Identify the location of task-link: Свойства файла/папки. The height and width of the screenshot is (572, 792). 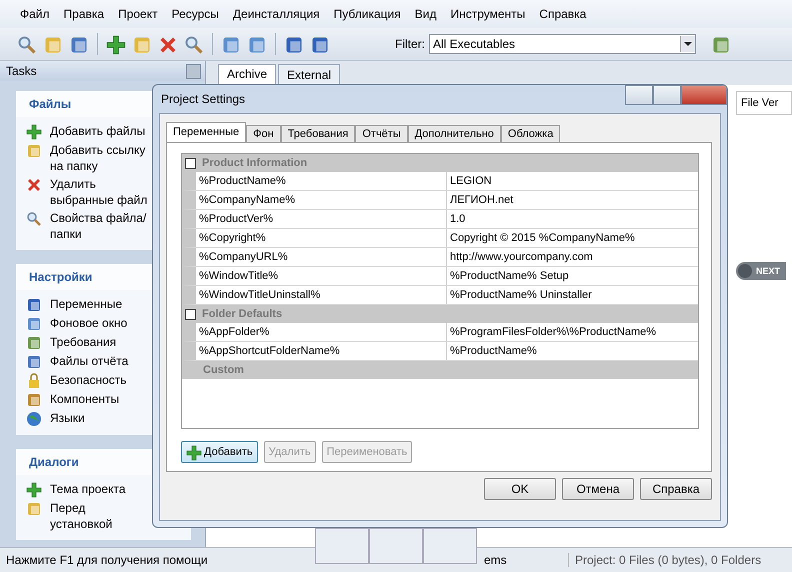
(99, 226).